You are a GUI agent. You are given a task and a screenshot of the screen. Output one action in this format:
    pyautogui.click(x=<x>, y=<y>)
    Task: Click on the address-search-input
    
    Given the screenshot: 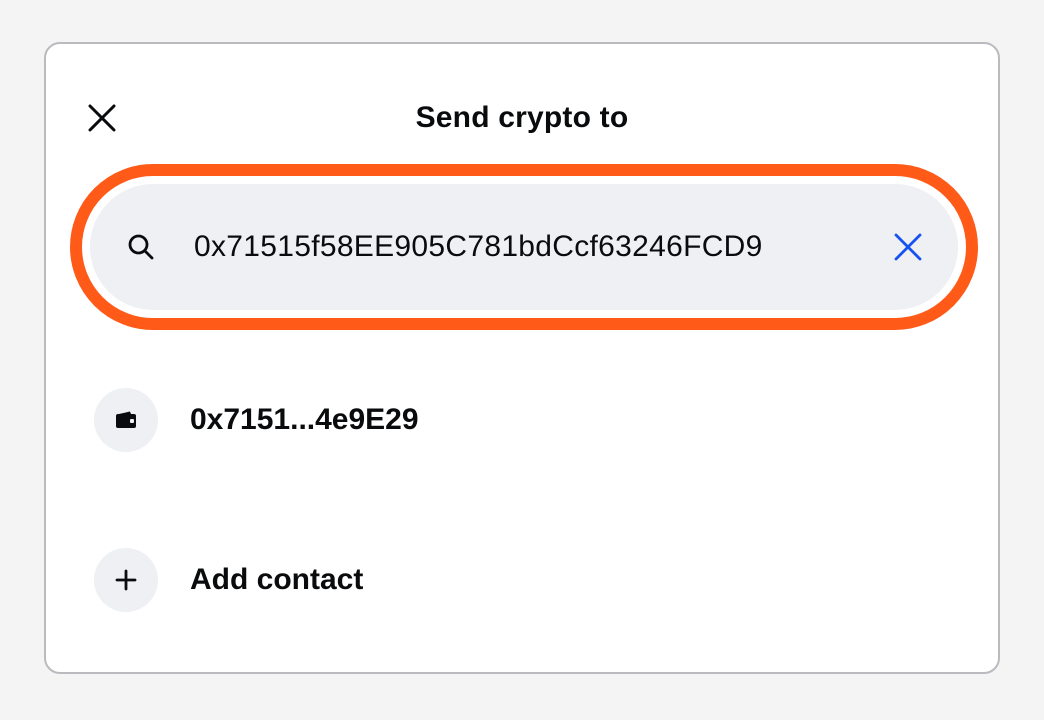 What is the action you would take?
    pyautogui.click(x=541, y=247)
    